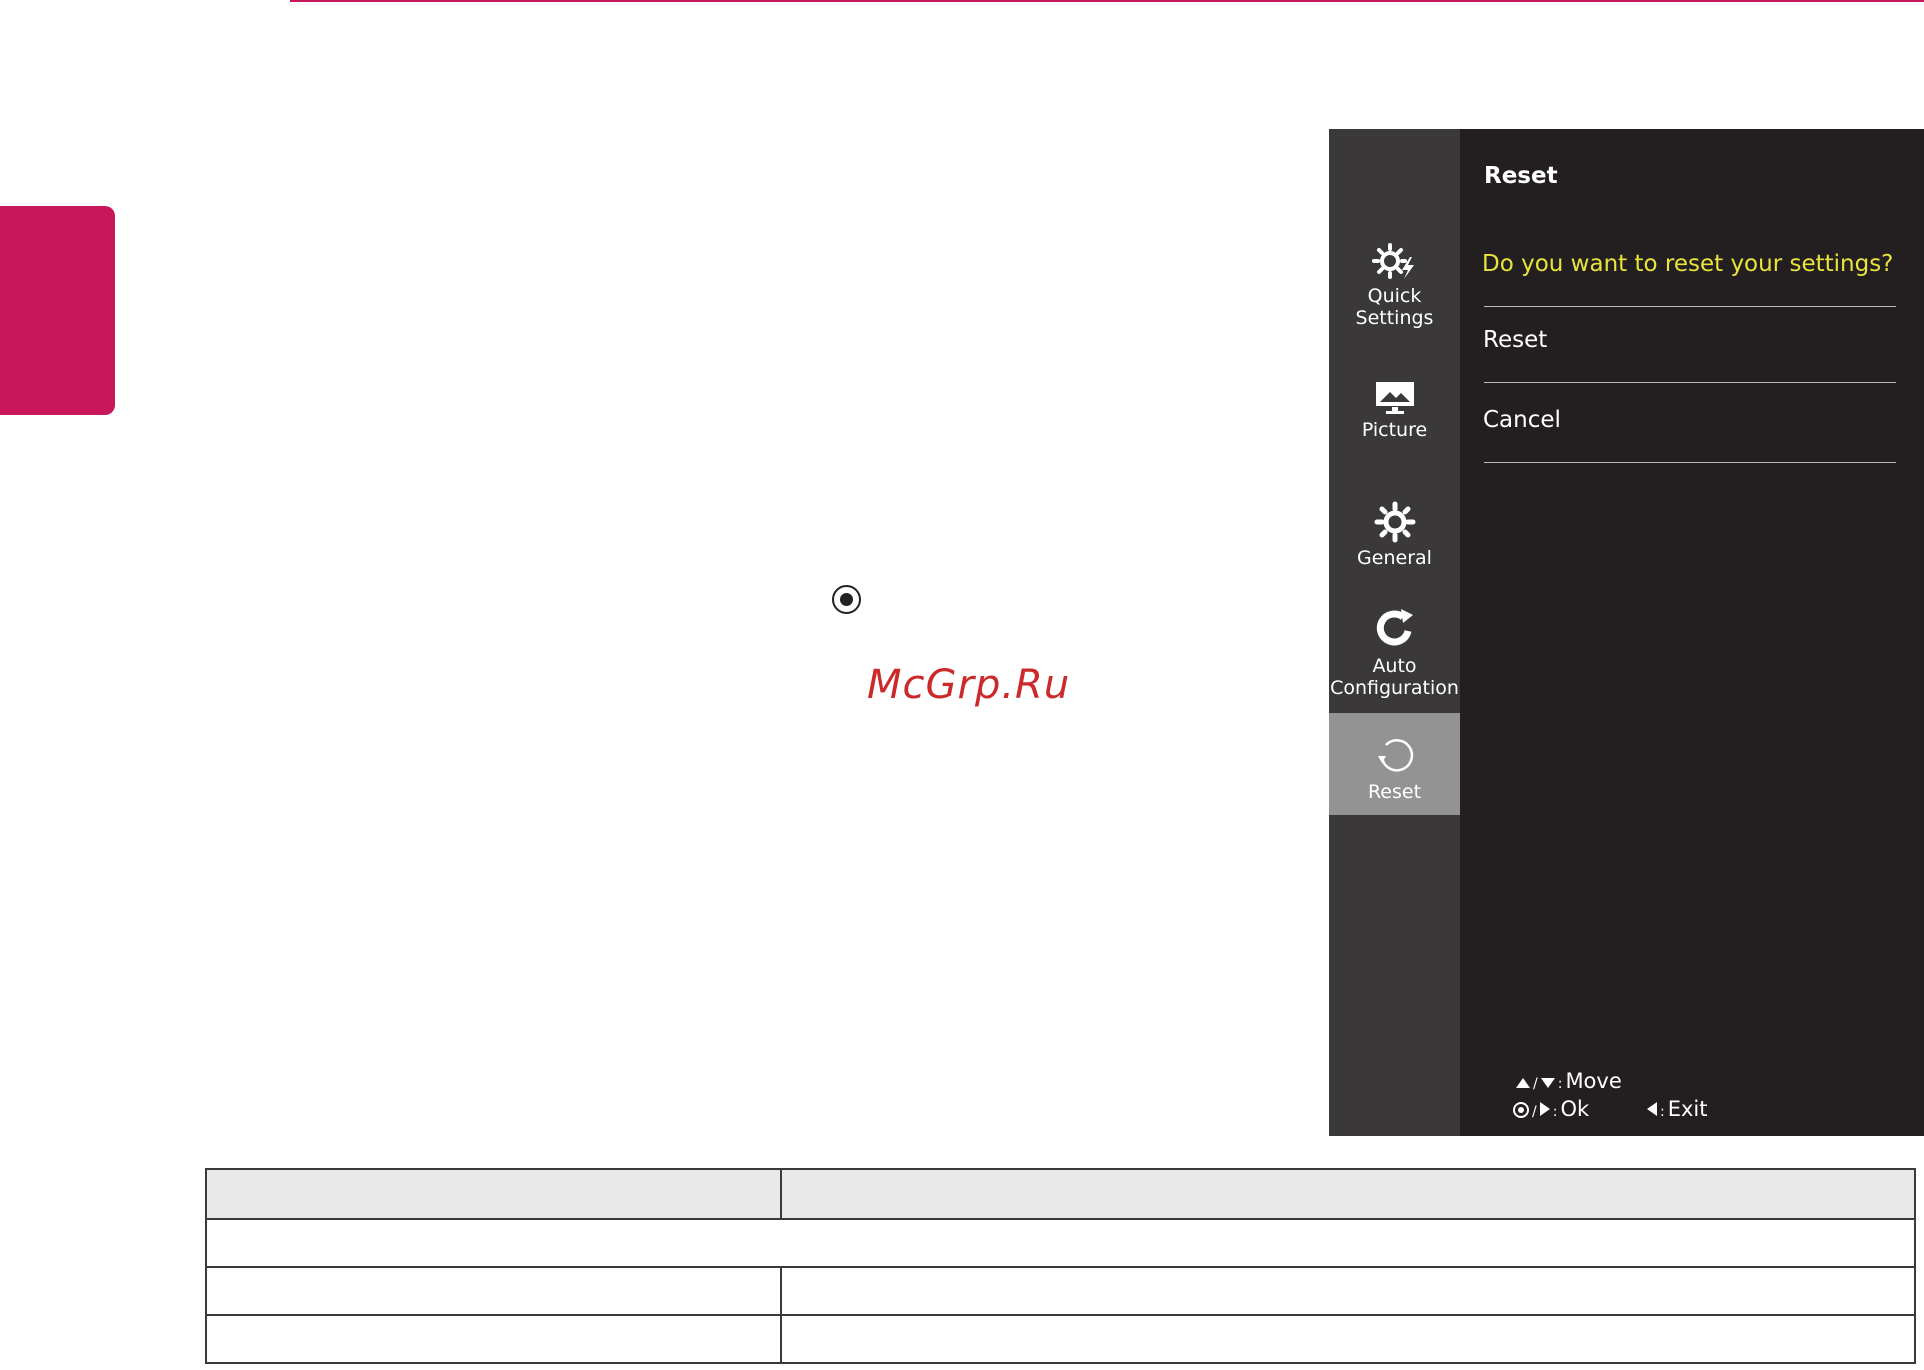 This screenshot has width=1924, height=1370. I want to click on nav-label: Picture, so click(1394, 430).